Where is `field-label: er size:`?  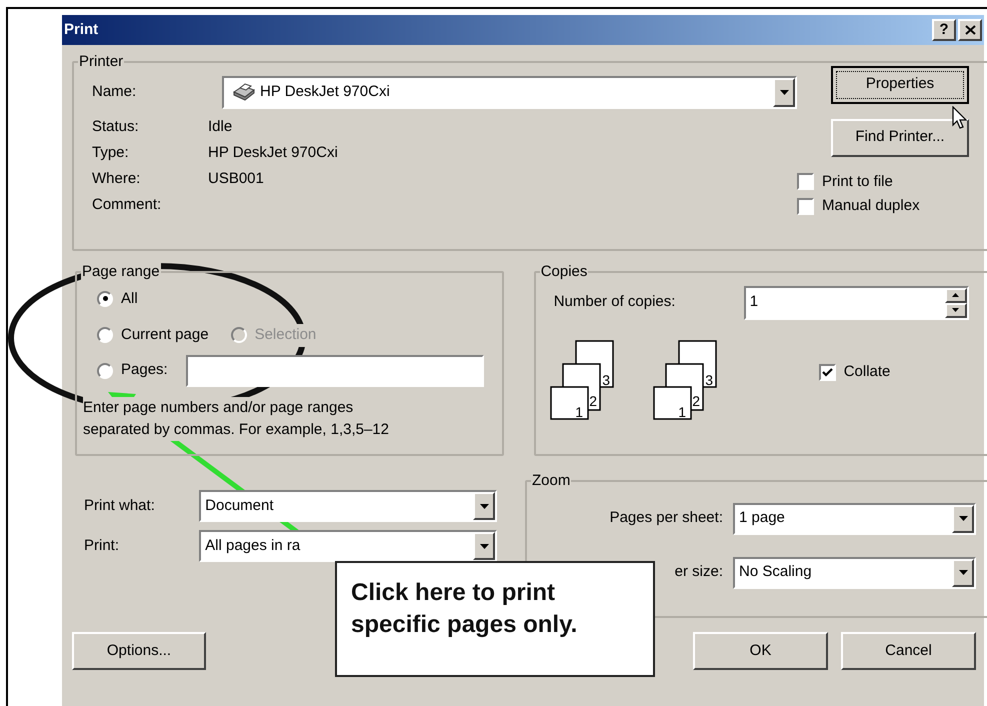 field-label: er size: is located at coordinates (699, 572).